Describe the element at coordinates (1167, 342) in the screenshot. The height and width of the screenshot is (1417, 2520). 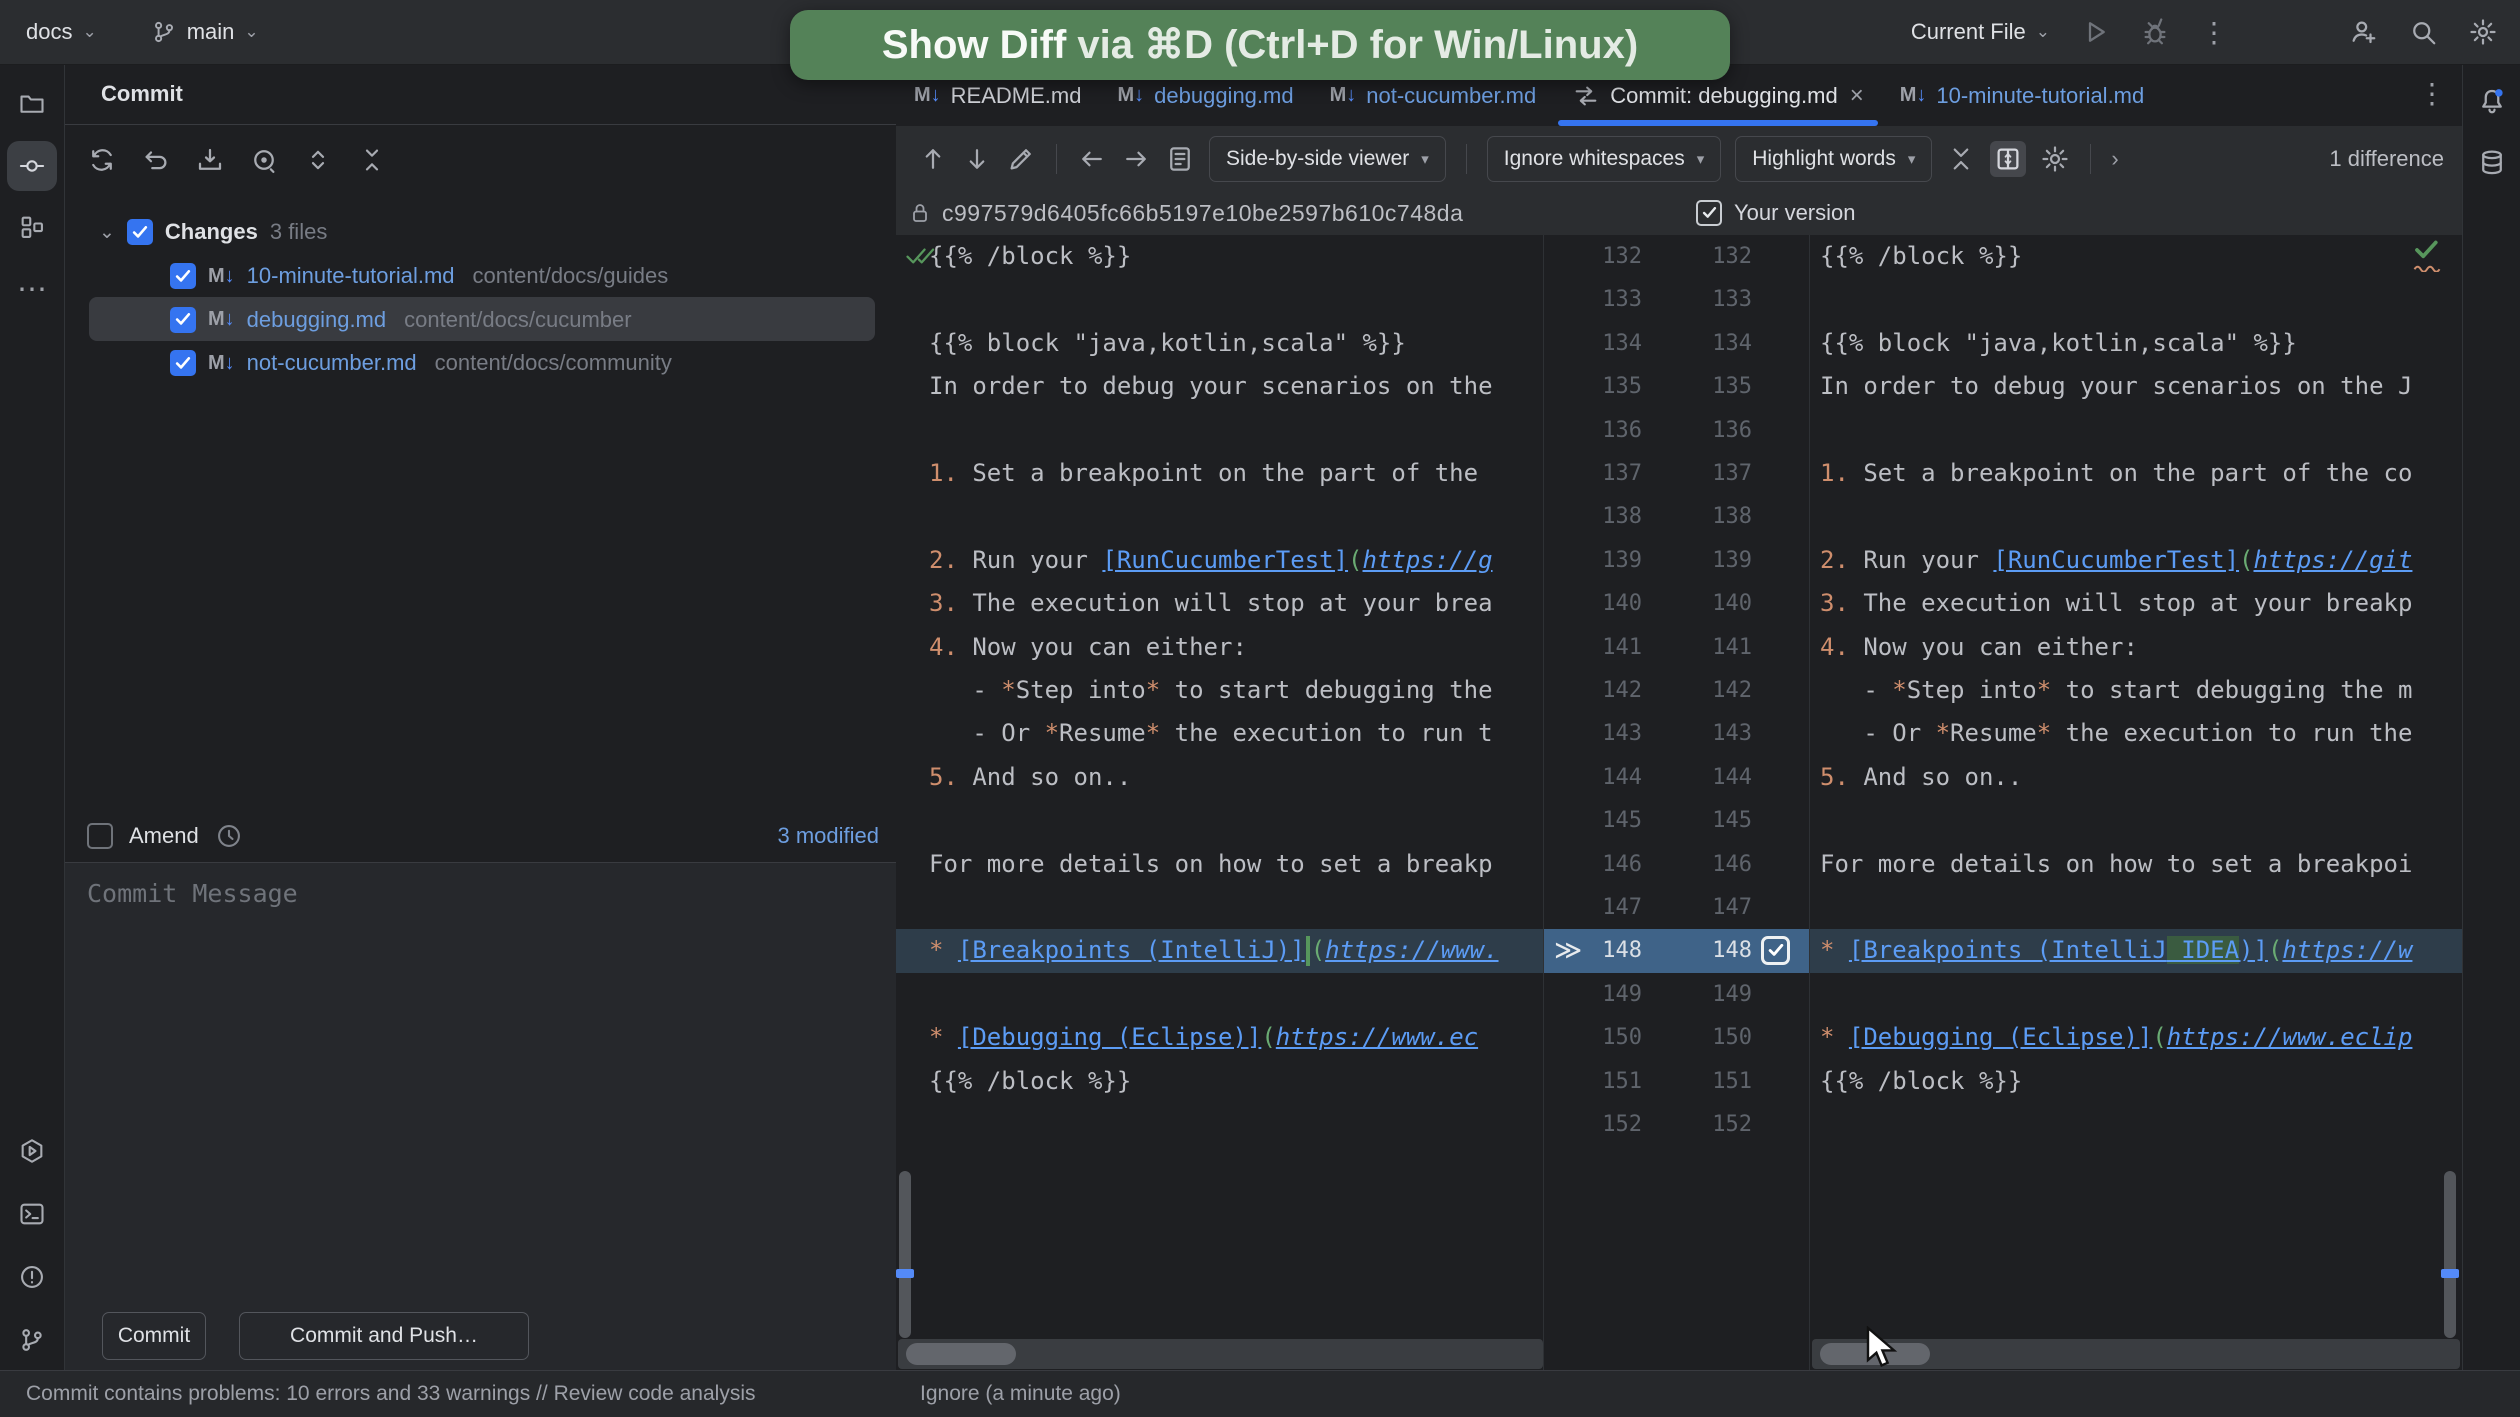
I see `left-code-line: {{% block "java,kotlin,scala" %}}` at that location.